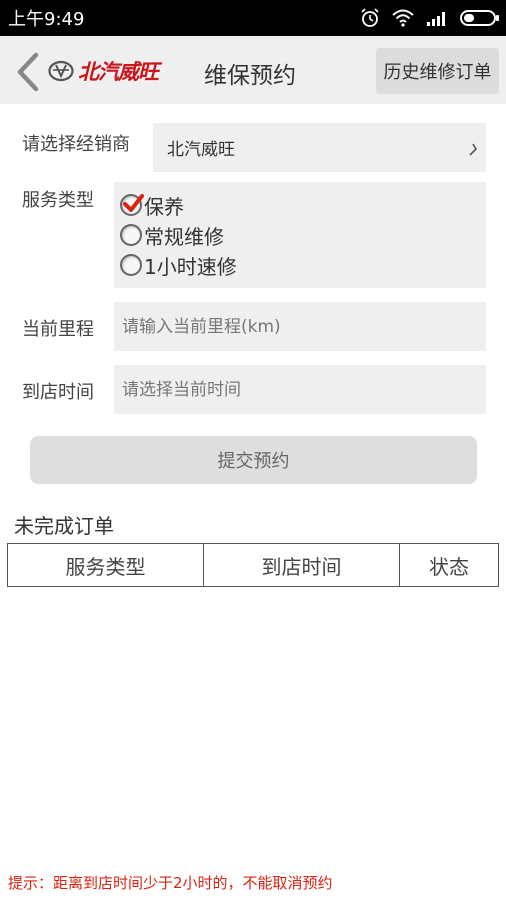 Image resolution: width=506 pixels, height=900 pixels. I want to click on cancel-tip: 提示：距离到店时间少于2小时的，不能取消预约, so click(170, 883).